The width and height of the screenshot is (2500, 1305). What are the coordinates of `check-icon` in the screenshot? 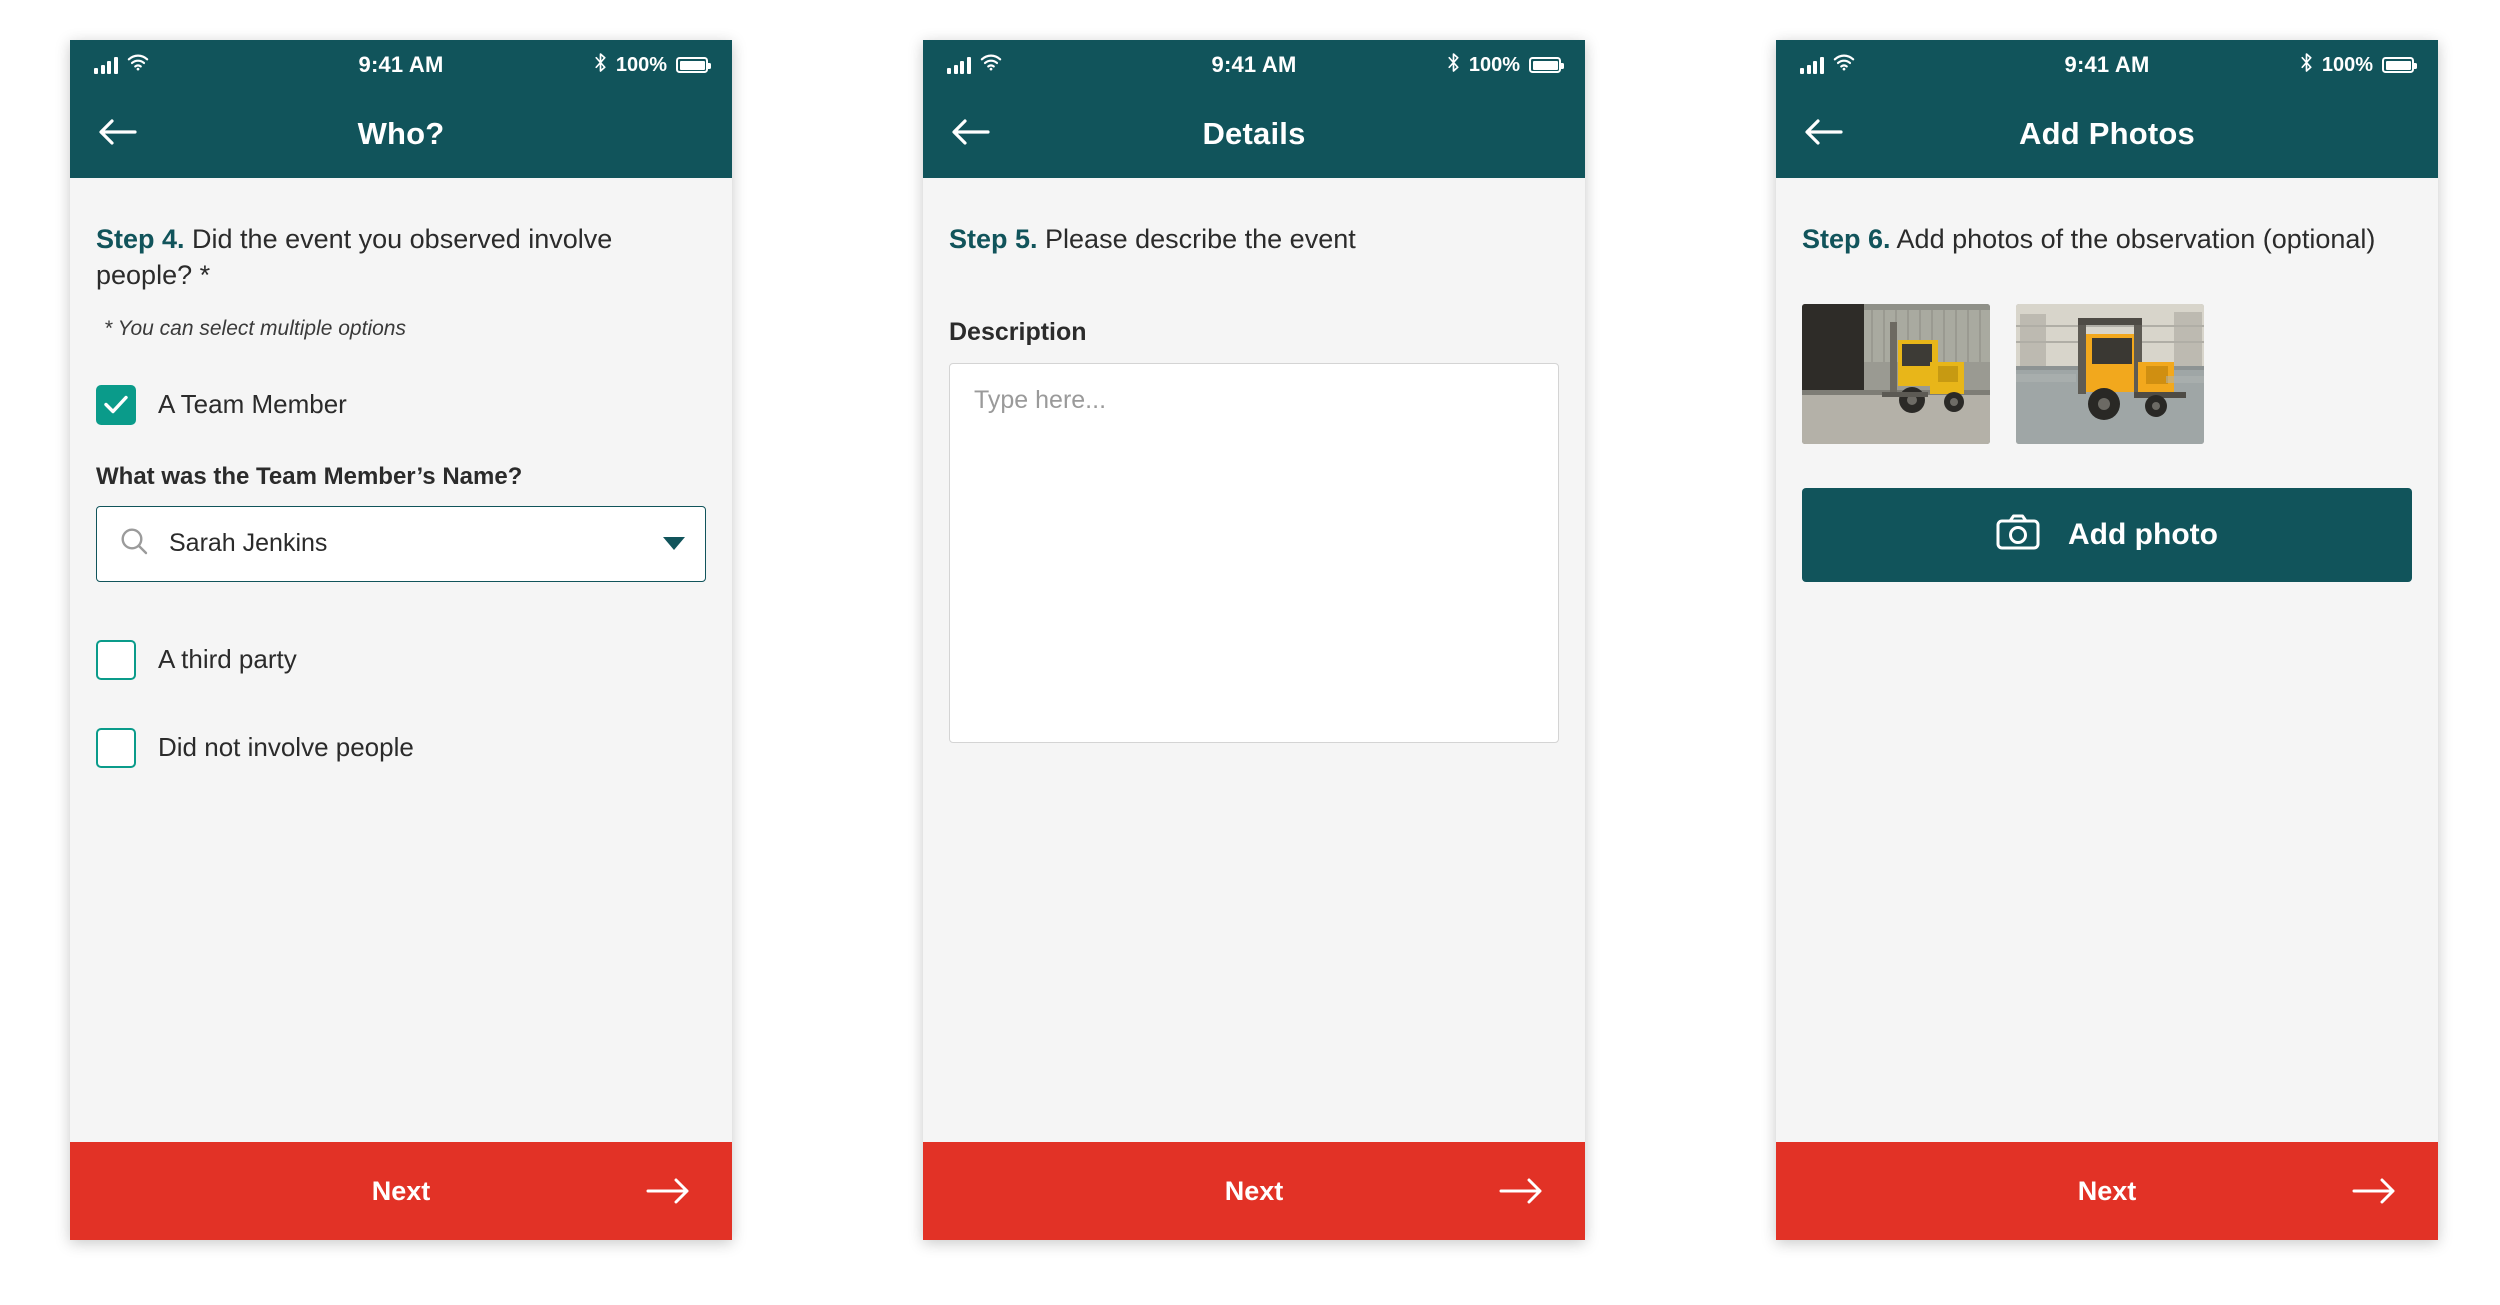 It's located at (116, 405).